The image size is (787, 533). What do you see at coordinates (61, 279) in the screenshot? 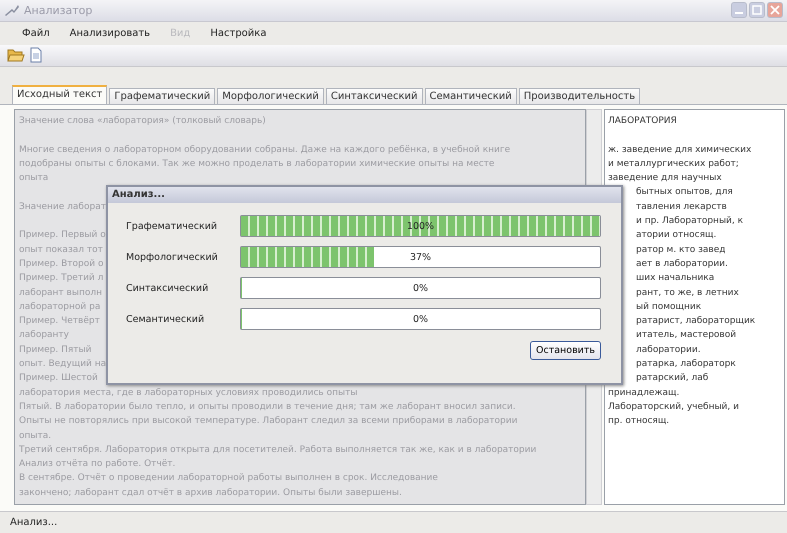
I see `text-line: Пример. Третий л` at bounding box center [61, 279].